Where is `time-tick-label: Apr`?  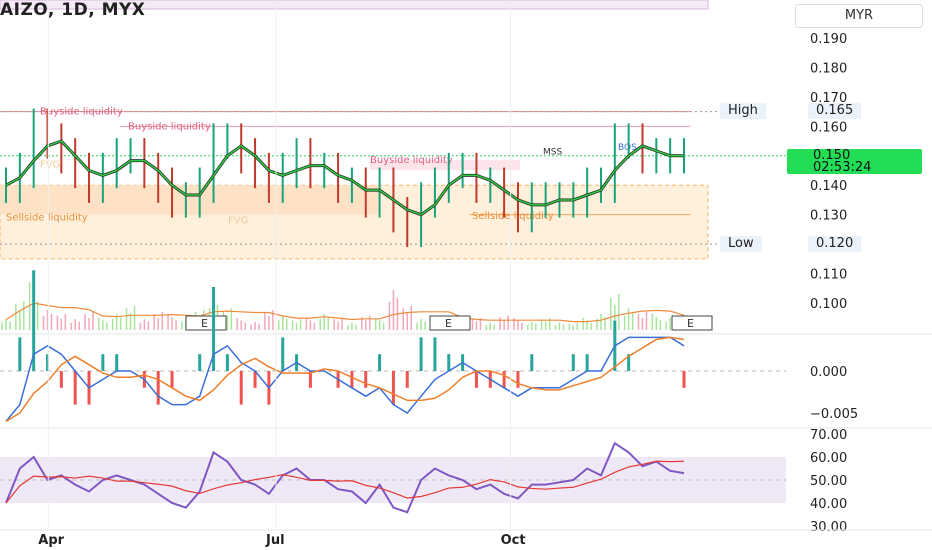 time-tick-label: Apr is located at coordinates (51, 540).